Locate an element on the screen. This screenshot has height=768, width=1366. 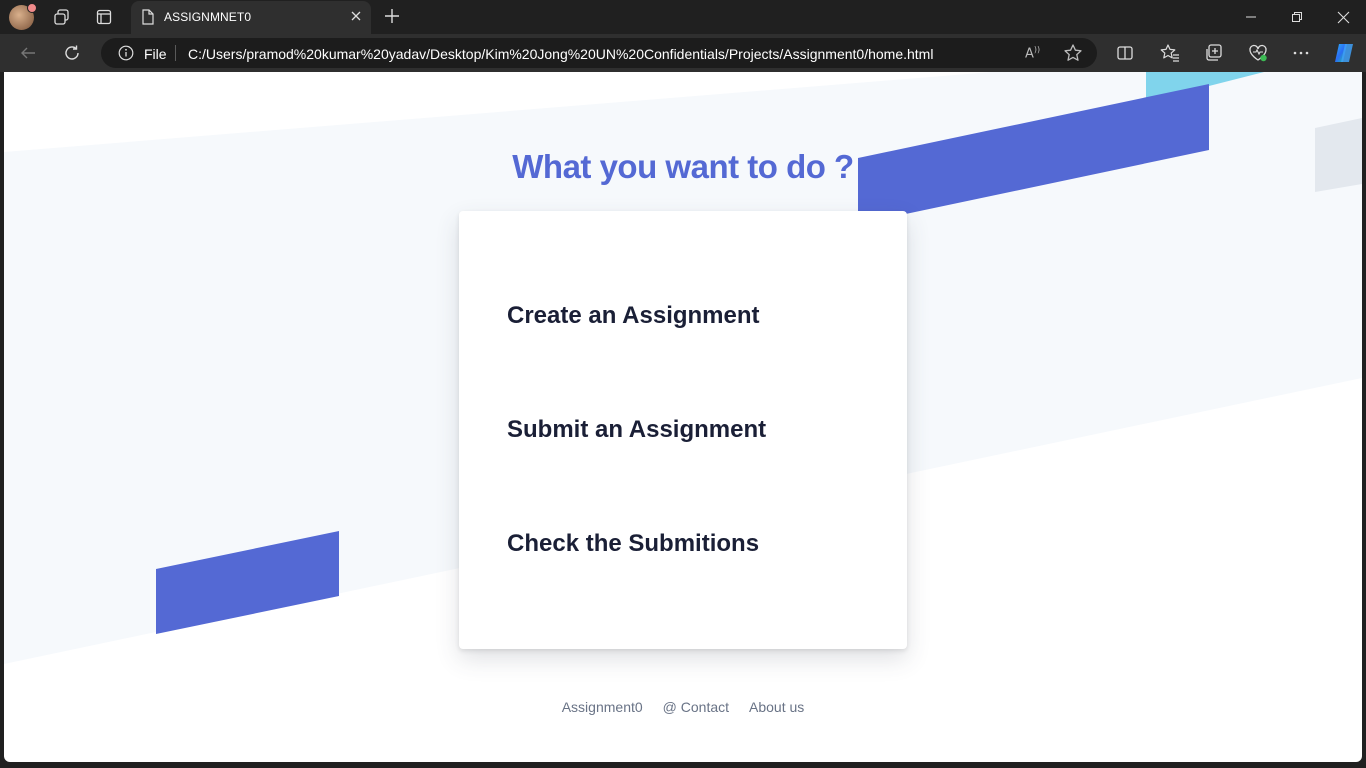
notification-dot is located at coordinates (32, 8).